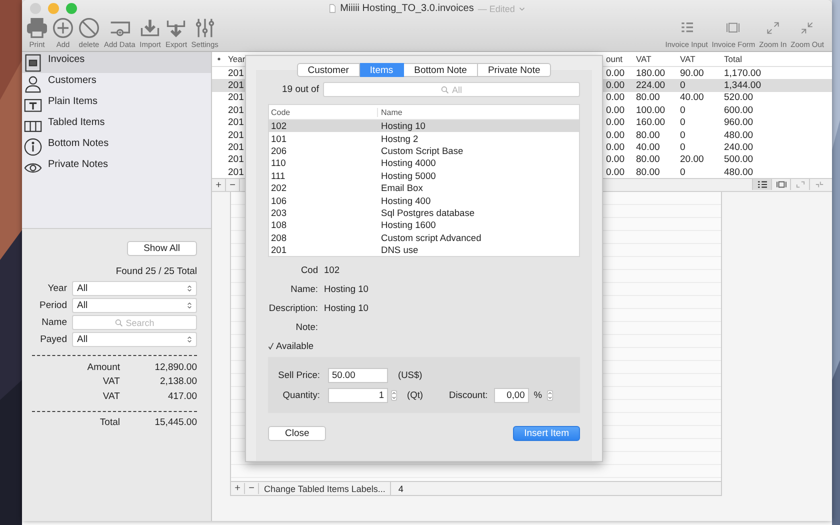 The width and height of the screenshot is (840, 525). Describe the element at coordinates (116, 62) in the screenshot. I see `sidebar-item: Invoices` at that location.